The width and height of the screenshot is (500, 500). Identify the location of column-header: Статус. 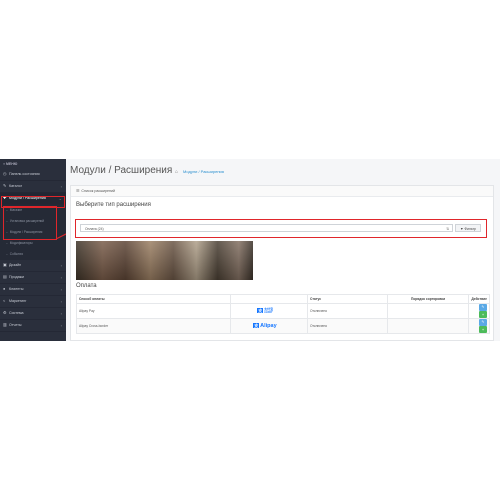
(347, 299).